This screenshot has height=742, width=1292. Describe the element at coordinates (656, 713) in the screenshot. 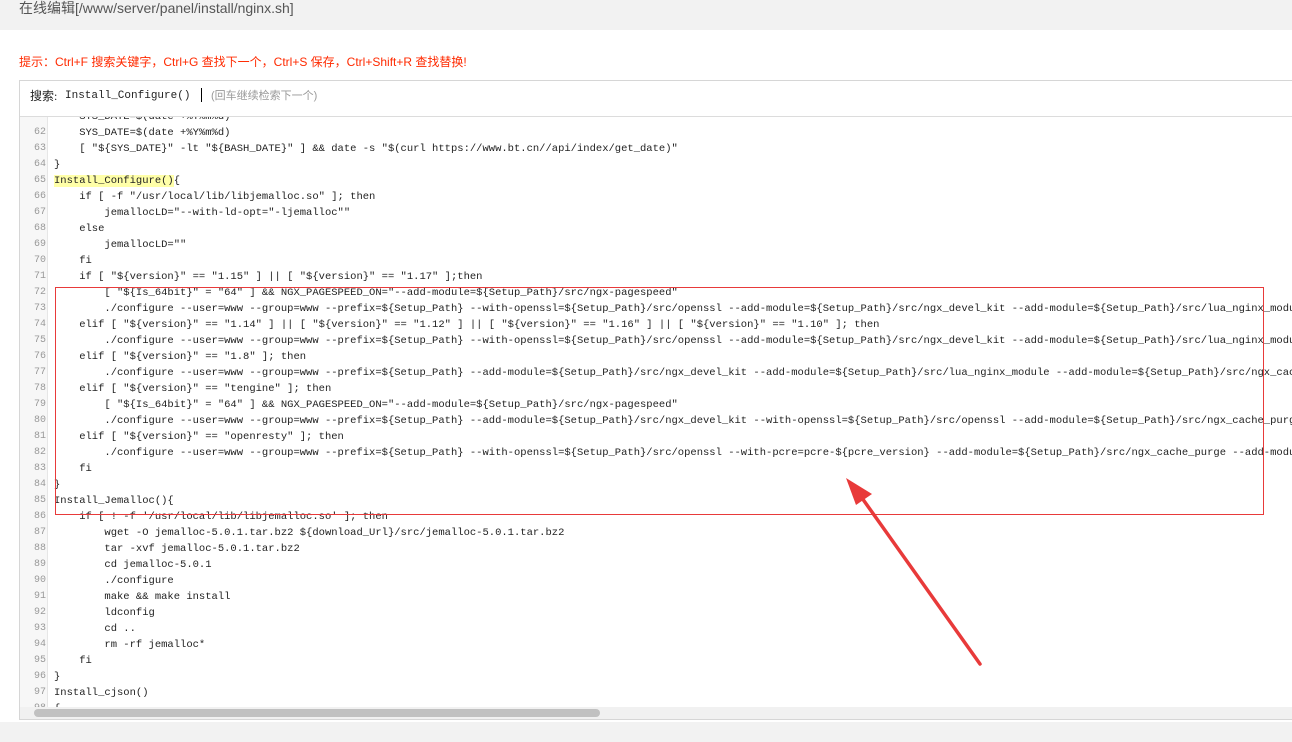

I see `horizontal-scrollbar` at that location.